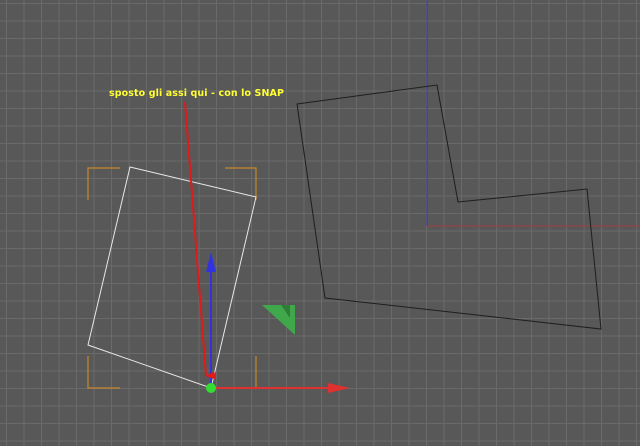 This screenshot has width=640, height=446. What do you see at coordinates (200, 240) in the screenshot?
I see `annotation-arrow` at bounding box center [200, 240].